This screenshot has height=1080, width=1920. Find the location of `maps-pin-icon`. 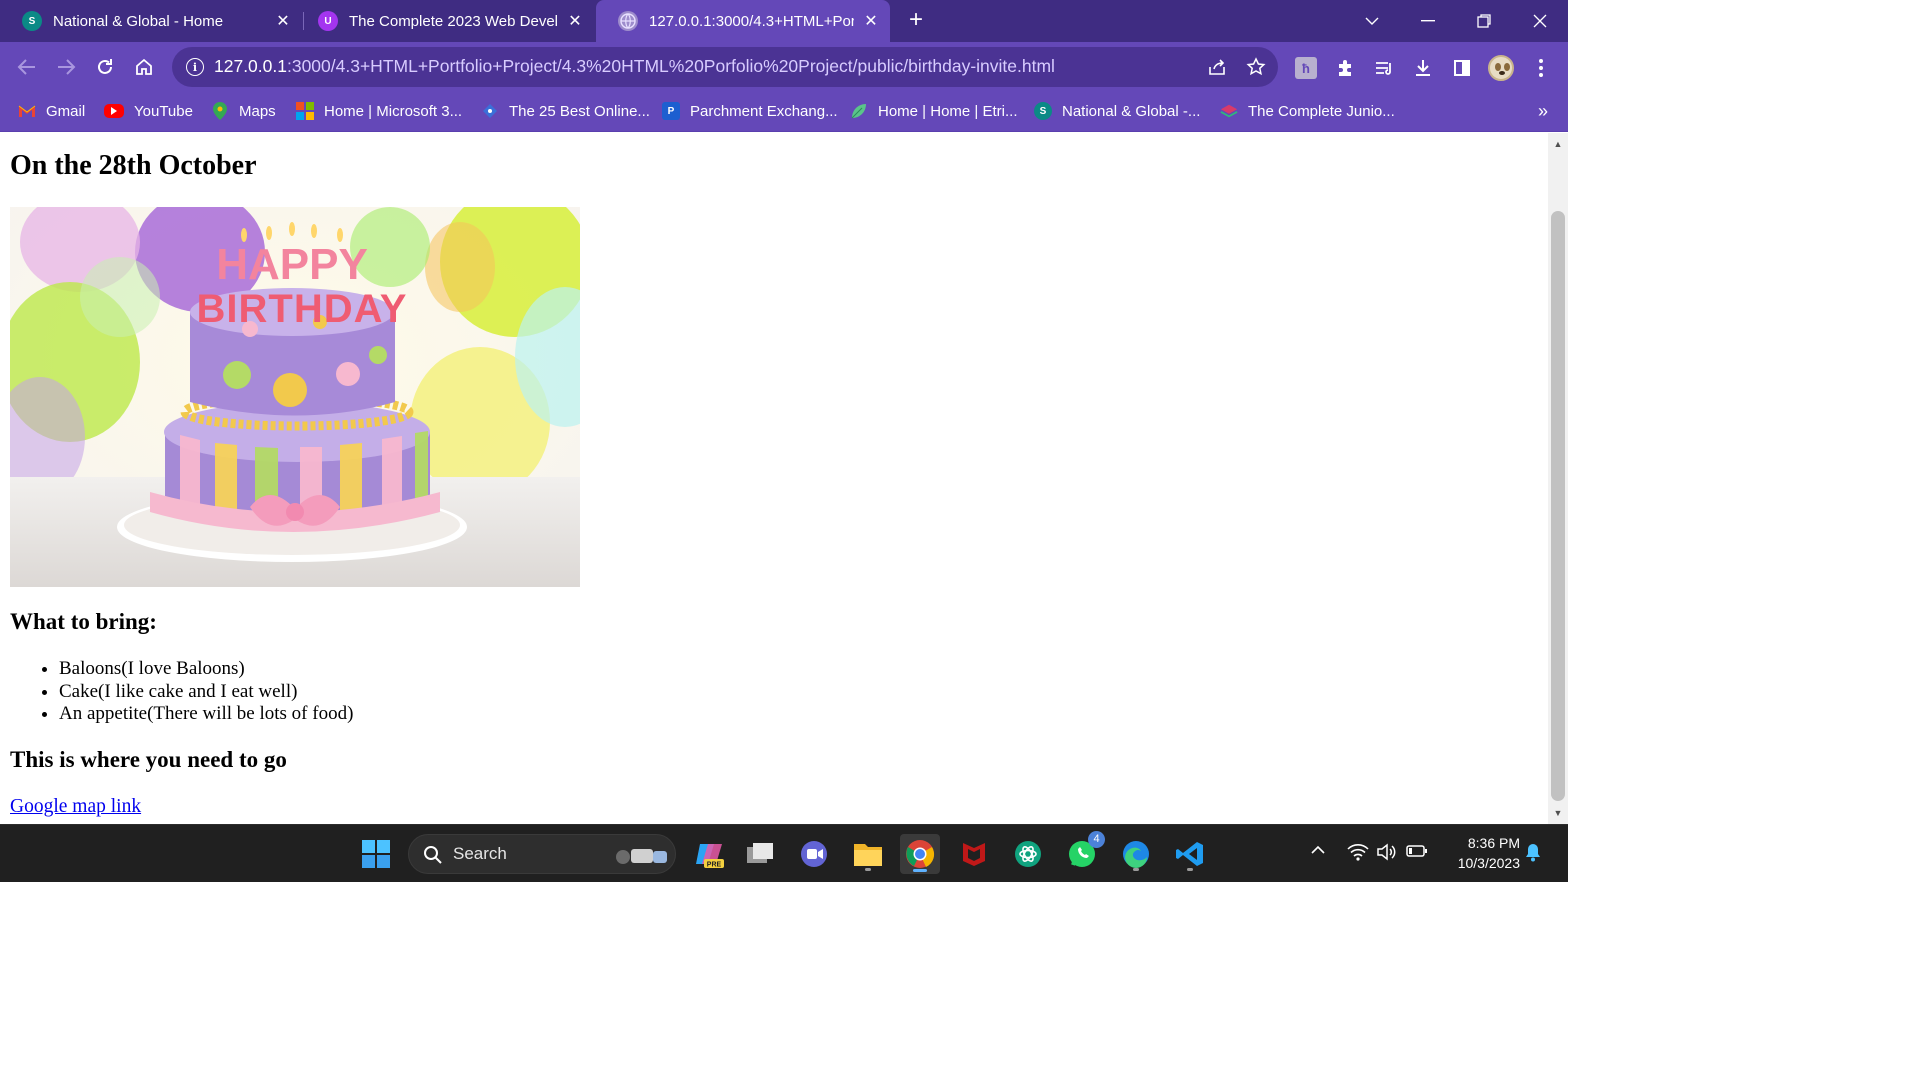

maps-pin-icon is located at coordinates (220, 111).